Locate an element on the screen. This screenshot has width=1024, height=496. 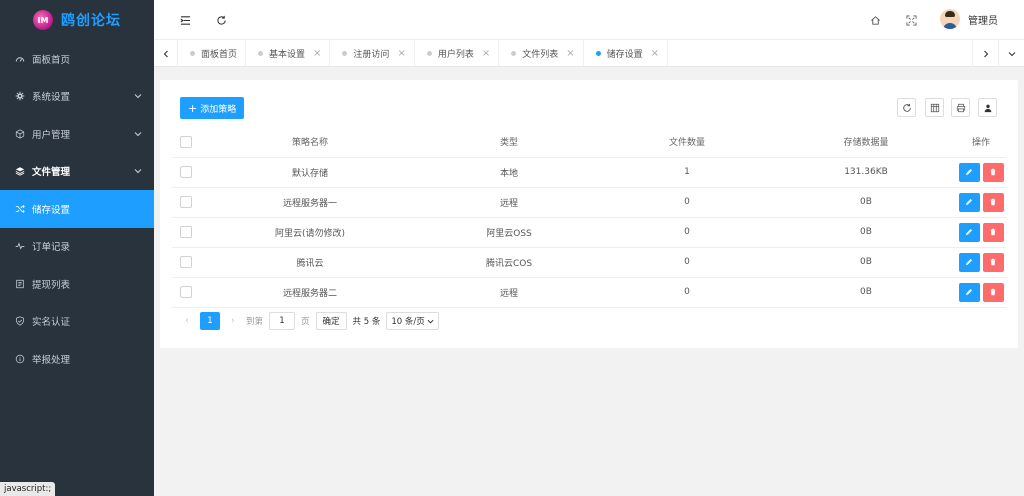
sidebar-item-label: 文件管理 is located at coordinates (51, 173).